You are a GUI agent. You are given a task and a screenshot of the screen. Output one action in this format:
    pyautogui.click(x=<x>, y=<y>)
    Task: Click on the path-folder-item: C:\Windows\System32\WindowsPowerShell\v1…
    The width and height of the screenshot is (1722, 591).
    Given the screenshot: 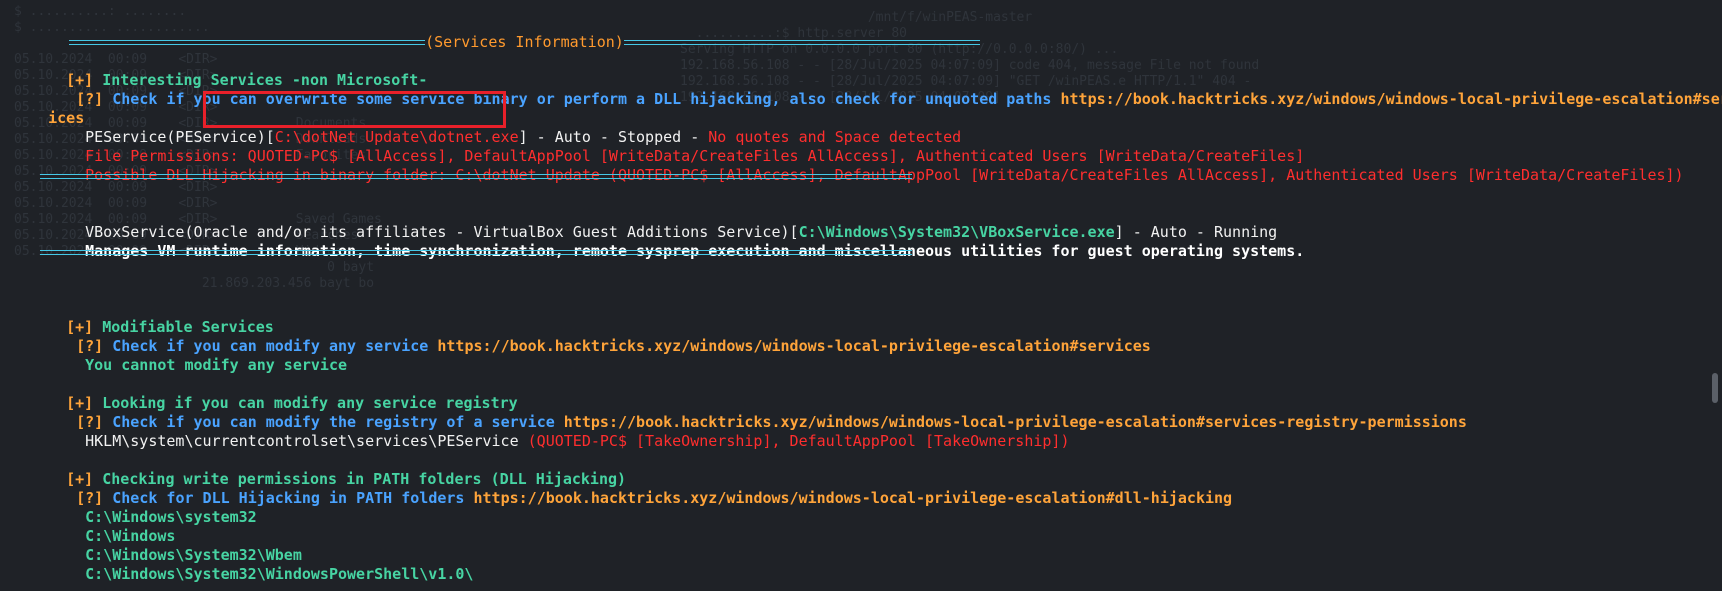 What is the action you would take?
    pyautogui.click(x=279, y=574)
    